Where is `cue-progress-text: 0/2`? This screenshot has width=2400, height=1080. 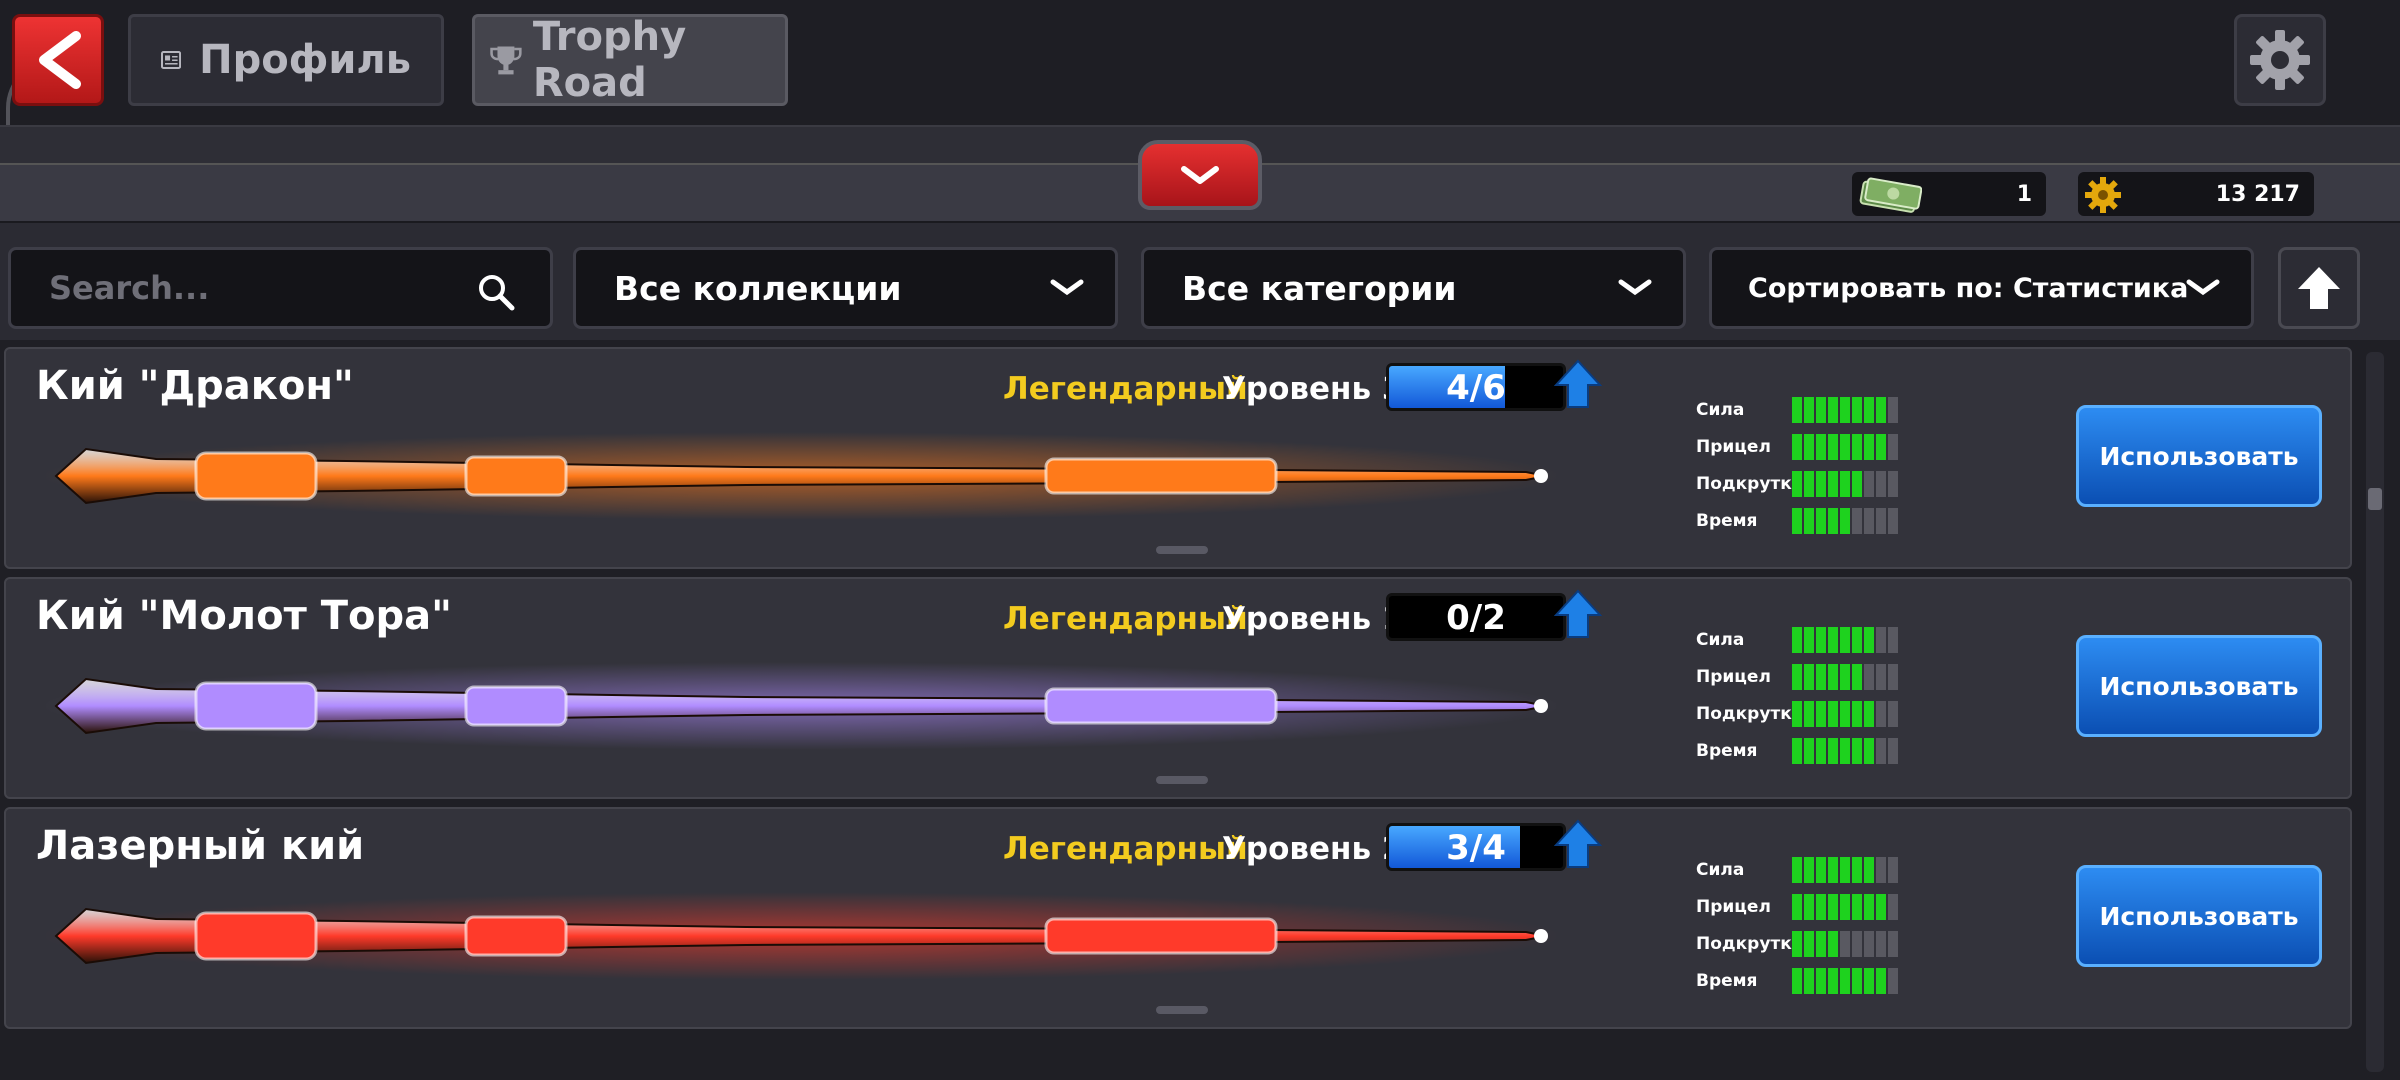 cue-progress-text: 0/2 is located at coordinates (1476, 618).